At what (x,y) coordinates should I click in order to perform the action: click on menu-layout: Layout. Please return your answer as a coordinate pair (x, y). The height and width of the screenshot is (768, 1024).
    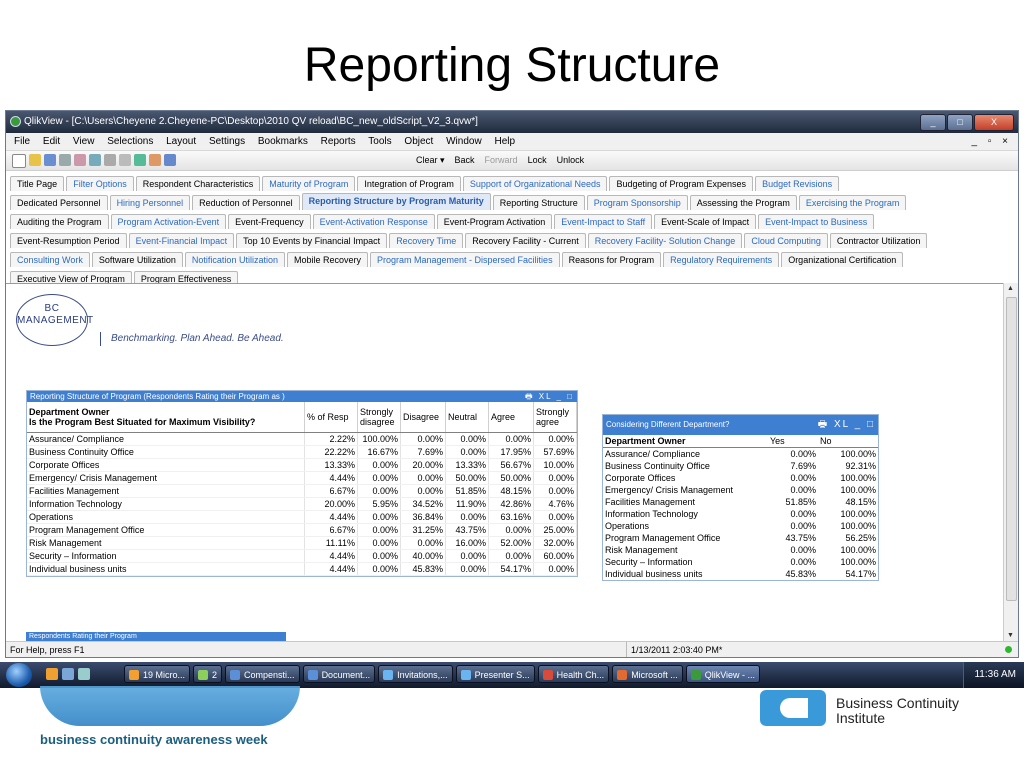
    Looking at the image, I should click on (181, 141).